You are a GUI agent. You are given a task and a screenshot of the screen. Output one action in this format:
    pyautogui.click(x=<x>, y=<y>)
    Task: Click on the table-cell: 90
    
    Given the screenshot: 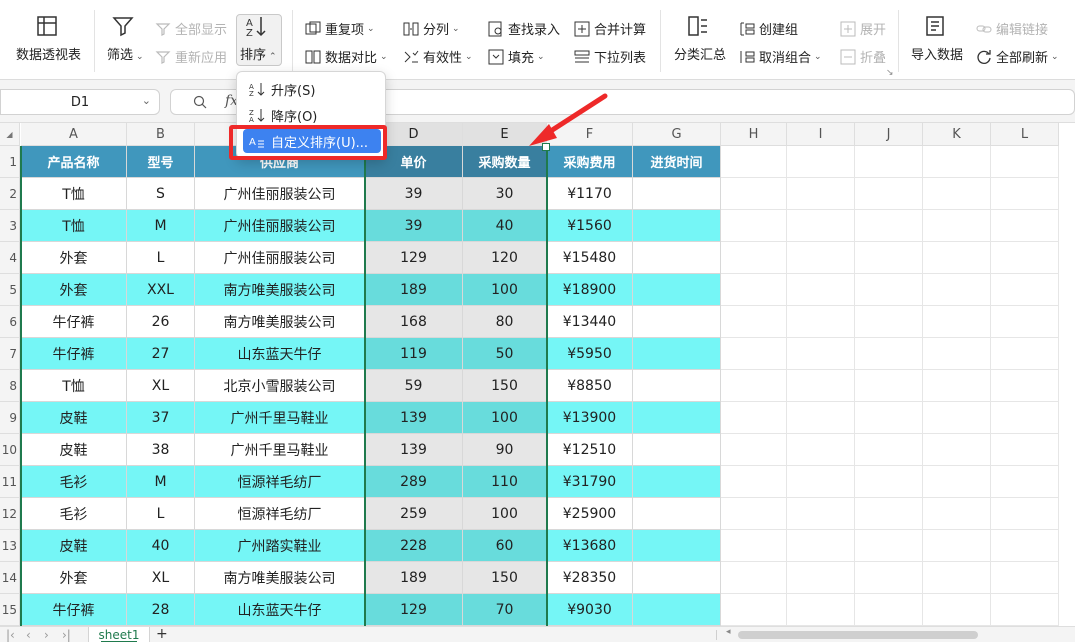 What is the action you would take?
    pyautogui.click(x=505, y=450)
    